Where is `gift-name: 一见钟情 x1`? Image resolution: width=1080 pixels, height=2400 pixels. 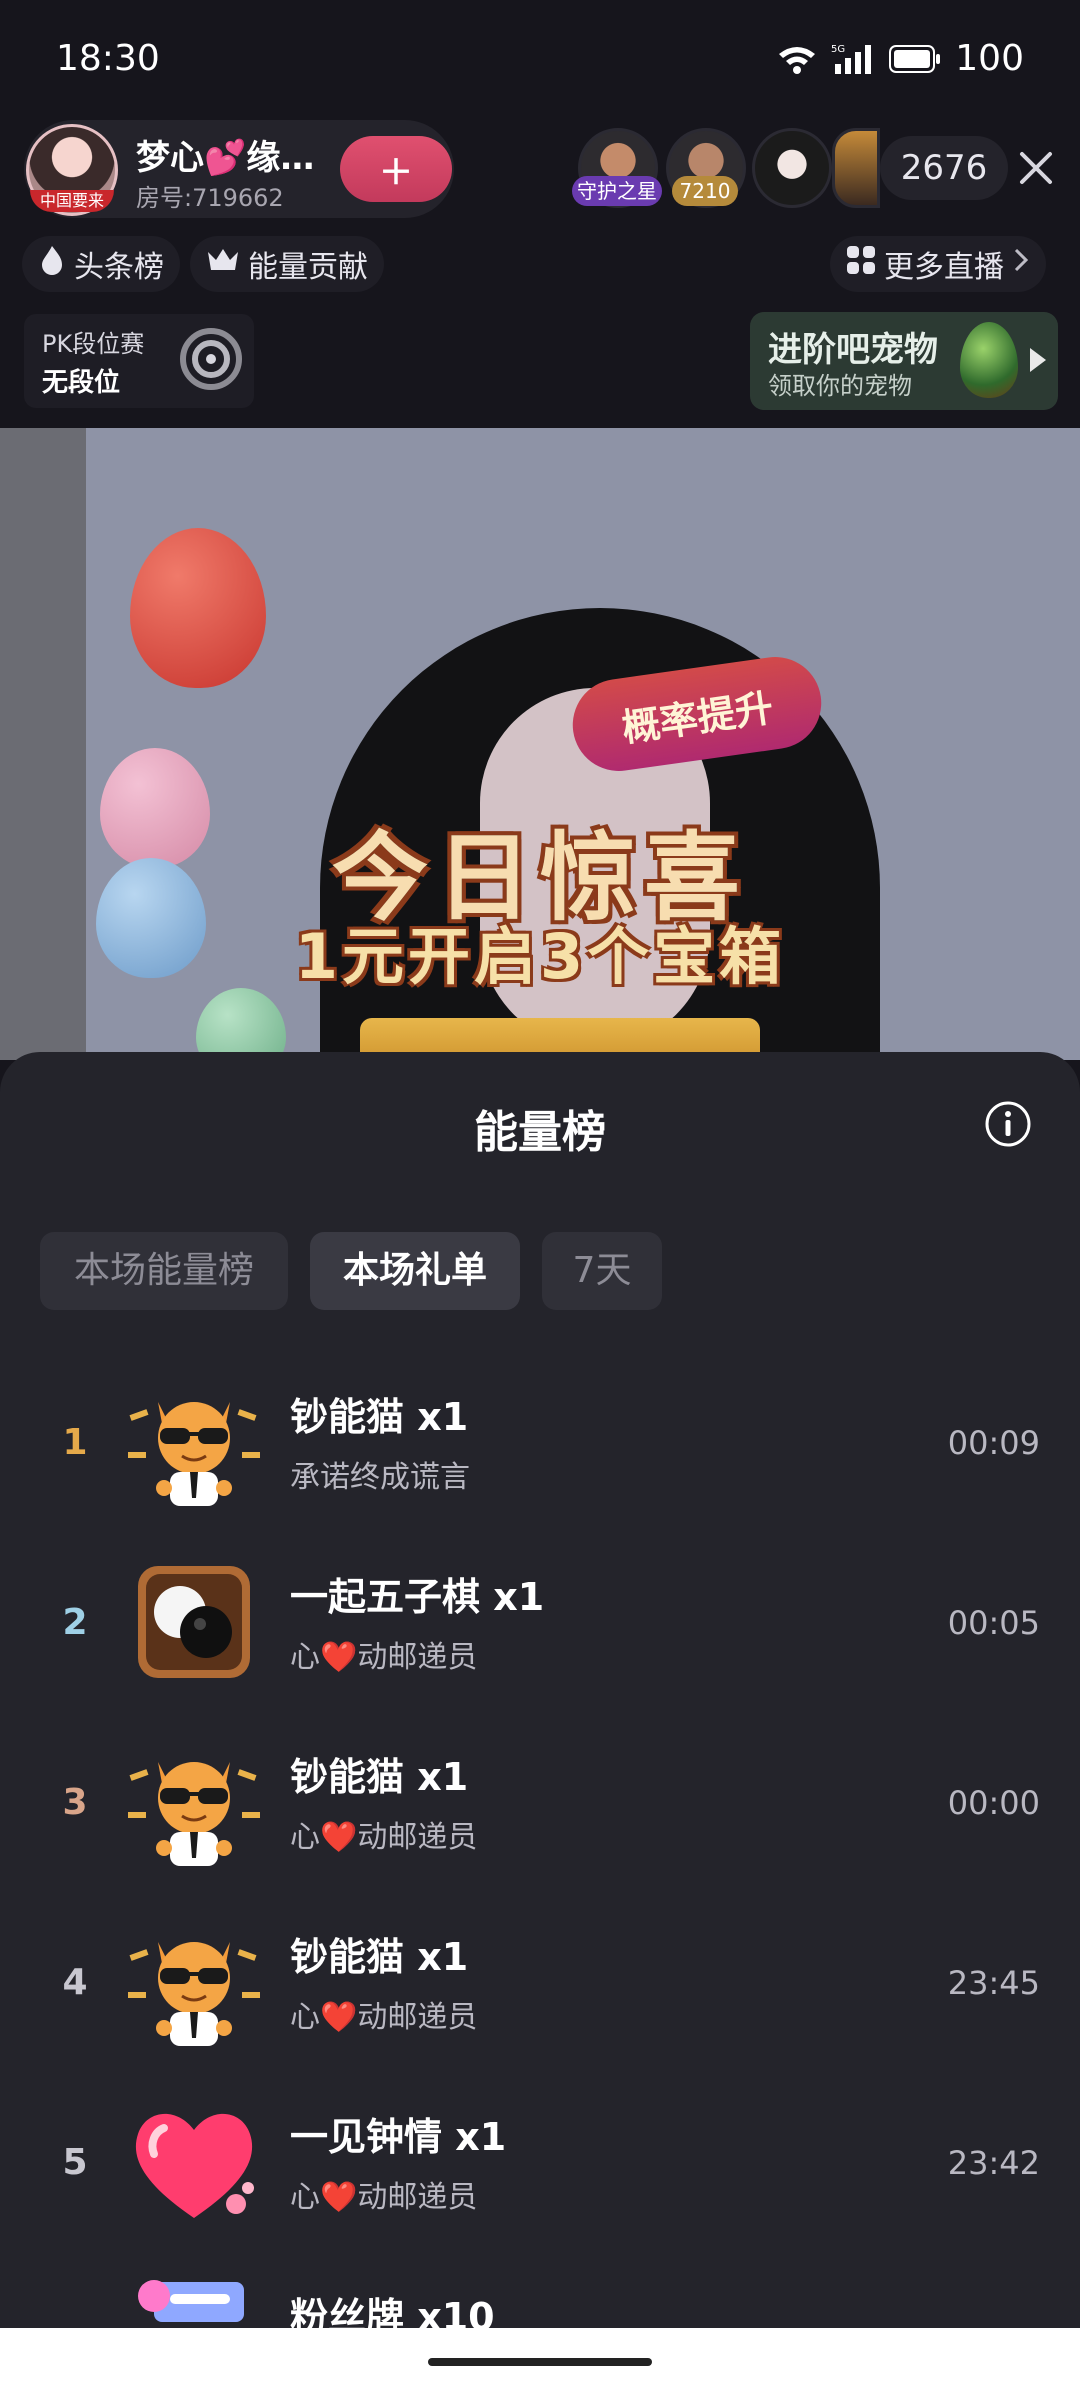 gift-name: 一见钟情 x1 is located at coordinates (398, 2137).